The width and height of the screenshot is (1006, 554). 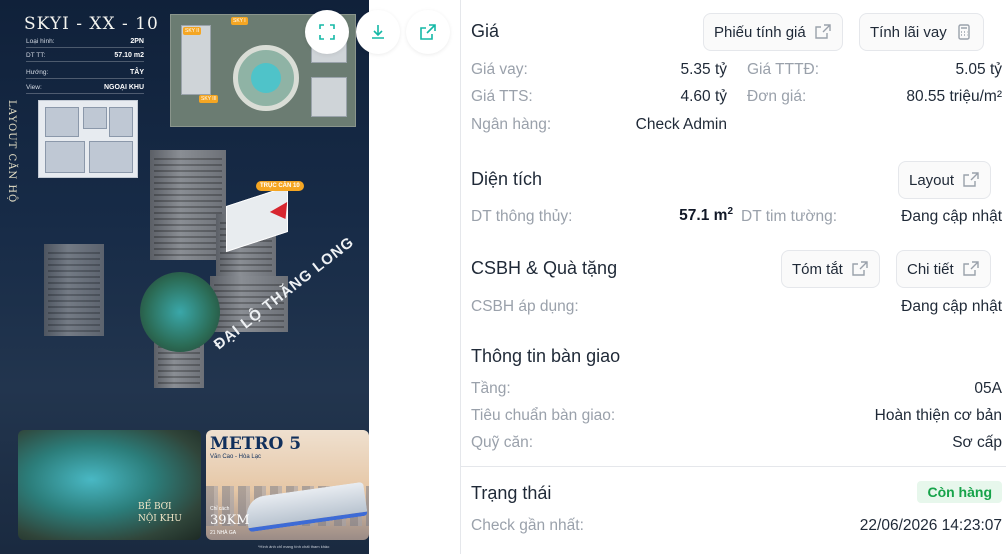 I want to click on image-project-title: SKYI - XX - 10, so click(x=91, y=24).